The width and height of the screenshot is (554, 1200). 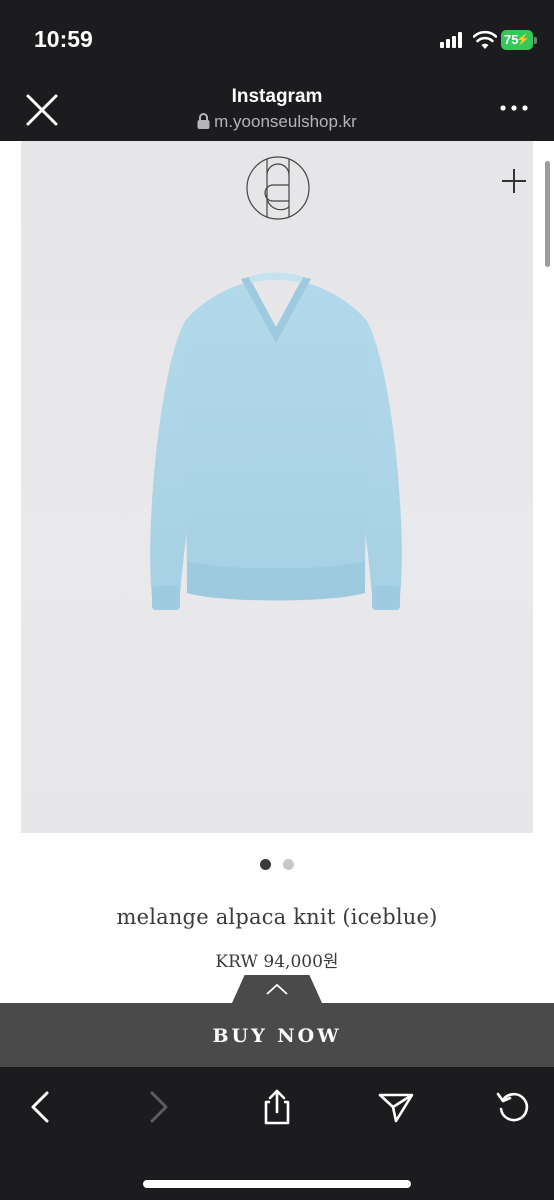 What do you see at coordinates (277, 962) in the screenshot?
I see `product-price: KRW 94,000원` at bounding box center [277, 962].